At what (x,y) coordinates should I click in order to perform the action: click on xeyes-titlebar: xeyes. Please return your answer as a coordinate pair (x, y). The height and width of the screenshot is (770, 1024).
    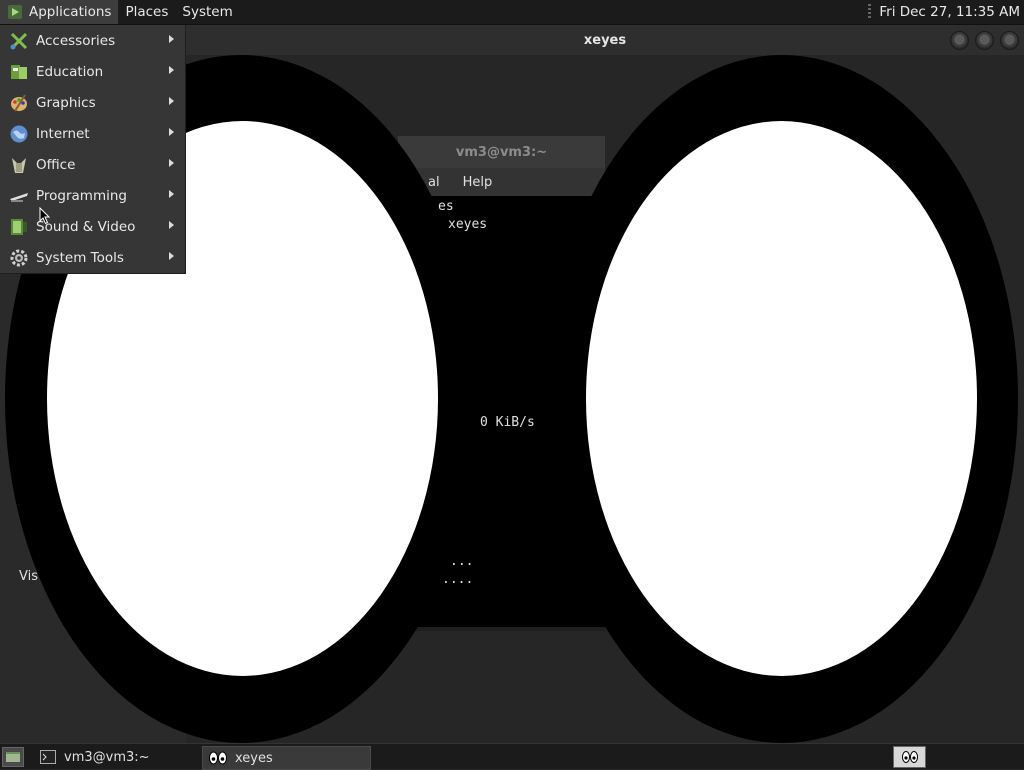
    Looking at the image, I should click on (605, 40).